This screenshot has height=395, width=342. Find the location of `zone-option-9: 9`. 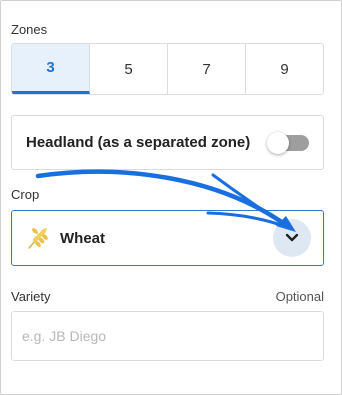

zone-option-9: 9 is located at coordinates (284, 69).